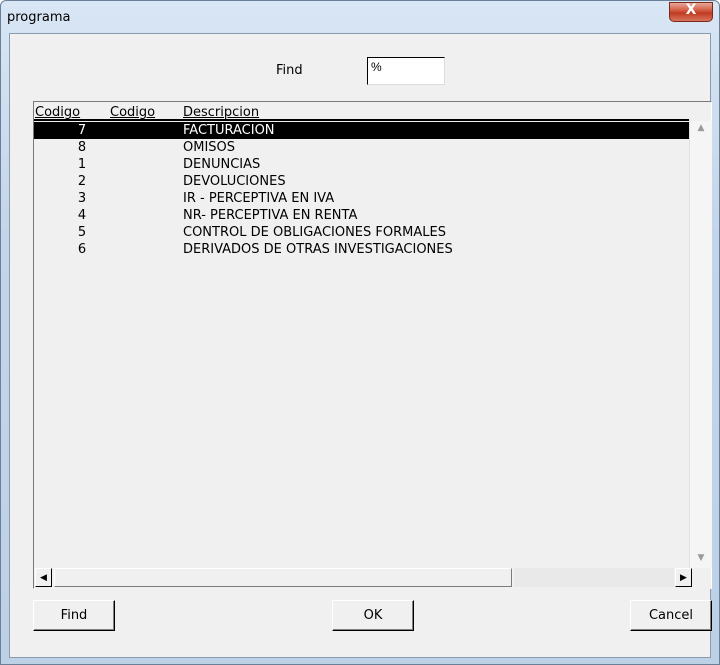 The width and height of the screenshot is (720, 665). I want to click on find-input: %, so click(406, 71).